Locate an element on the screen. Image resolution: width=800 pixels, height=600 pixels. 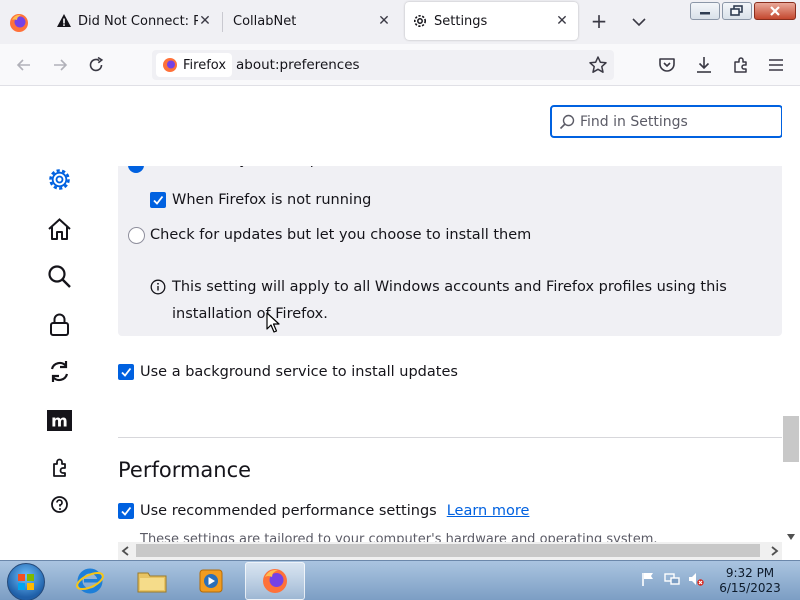
downloads-icon is located at coordinates (704, 65).